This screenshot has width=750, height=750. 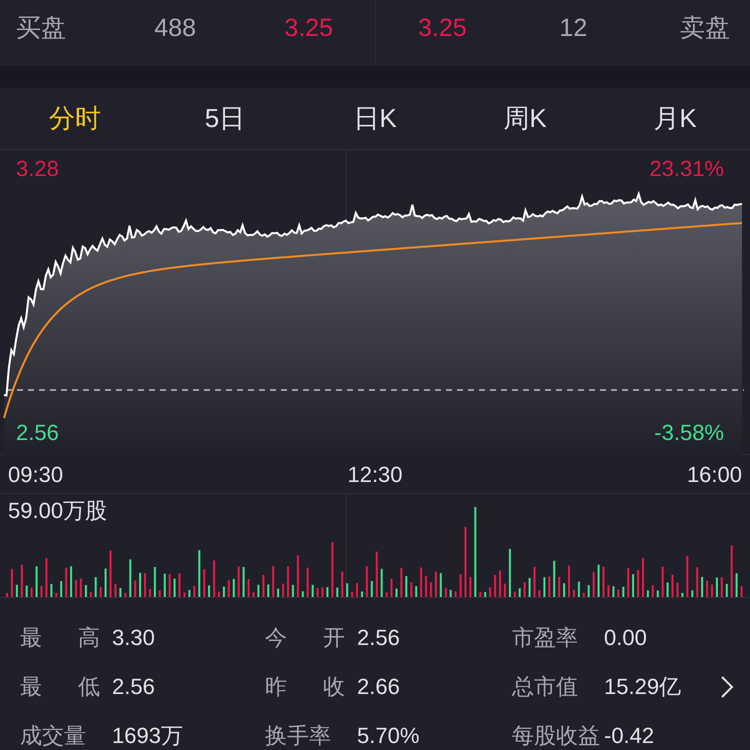 I want to click on volume-max-label: 59.00万股, so click(x=58, y=511).